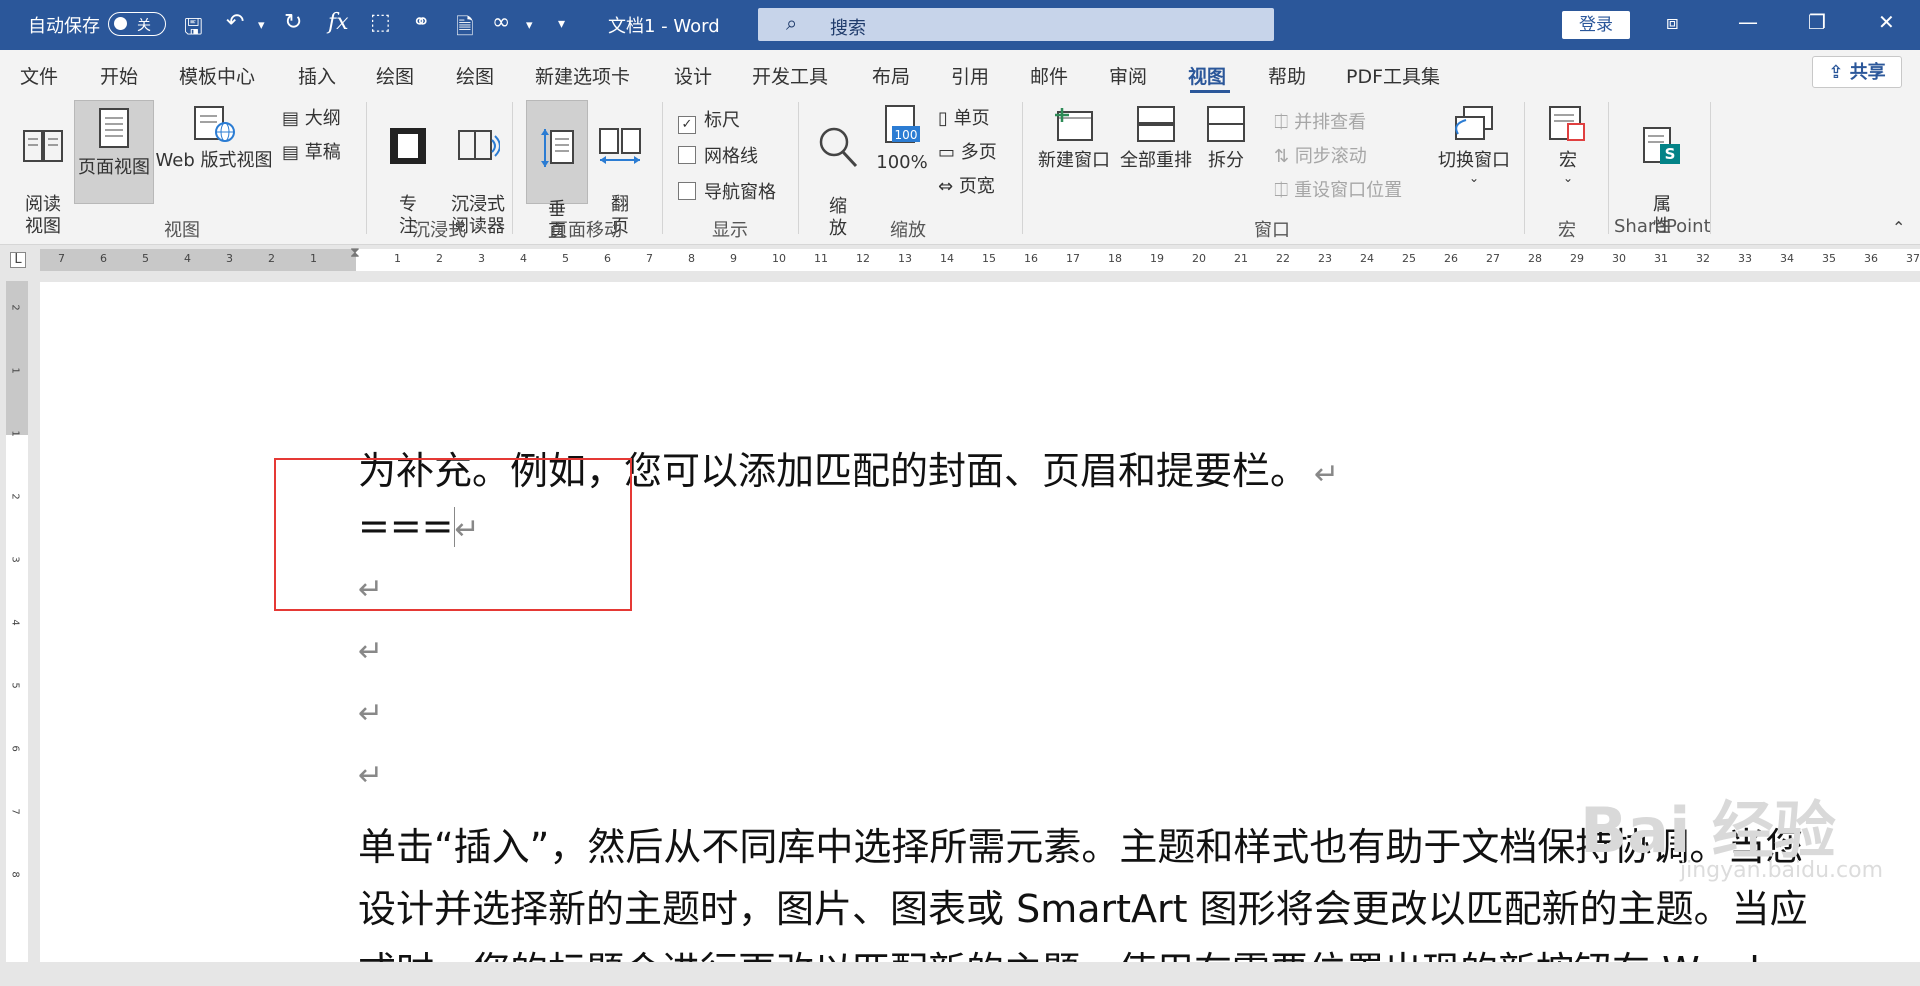  What do you see at coordinates (15, 433) in the screenshot?
I see `vertical-ruler-tick: 1` at bounding box center [15, 433].